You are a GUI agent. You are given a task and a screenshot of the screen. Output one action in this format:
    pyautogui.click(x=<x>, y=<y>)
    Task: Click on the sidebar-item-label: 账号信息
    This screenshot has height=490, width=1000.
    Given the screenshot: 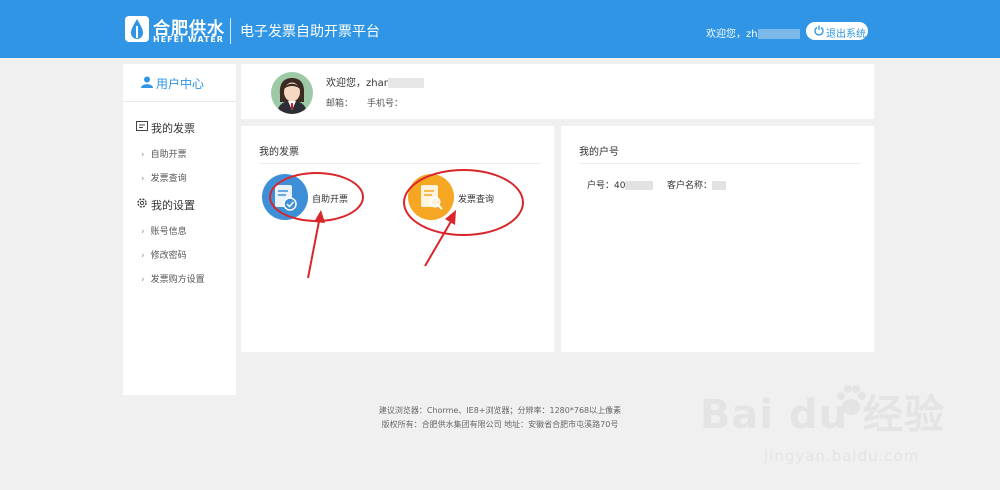 What is the action you would take?
    pyautogui.click(x=168, y=232)
    